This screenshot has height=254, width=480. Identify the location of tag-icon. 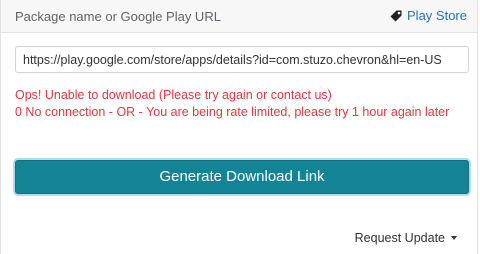
(396, 16).